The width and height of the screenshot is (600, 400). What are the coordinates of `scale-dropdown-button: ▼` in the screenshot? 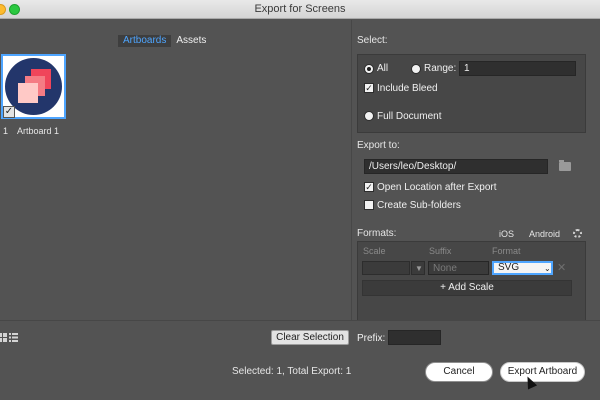 It's located at (418, 268).